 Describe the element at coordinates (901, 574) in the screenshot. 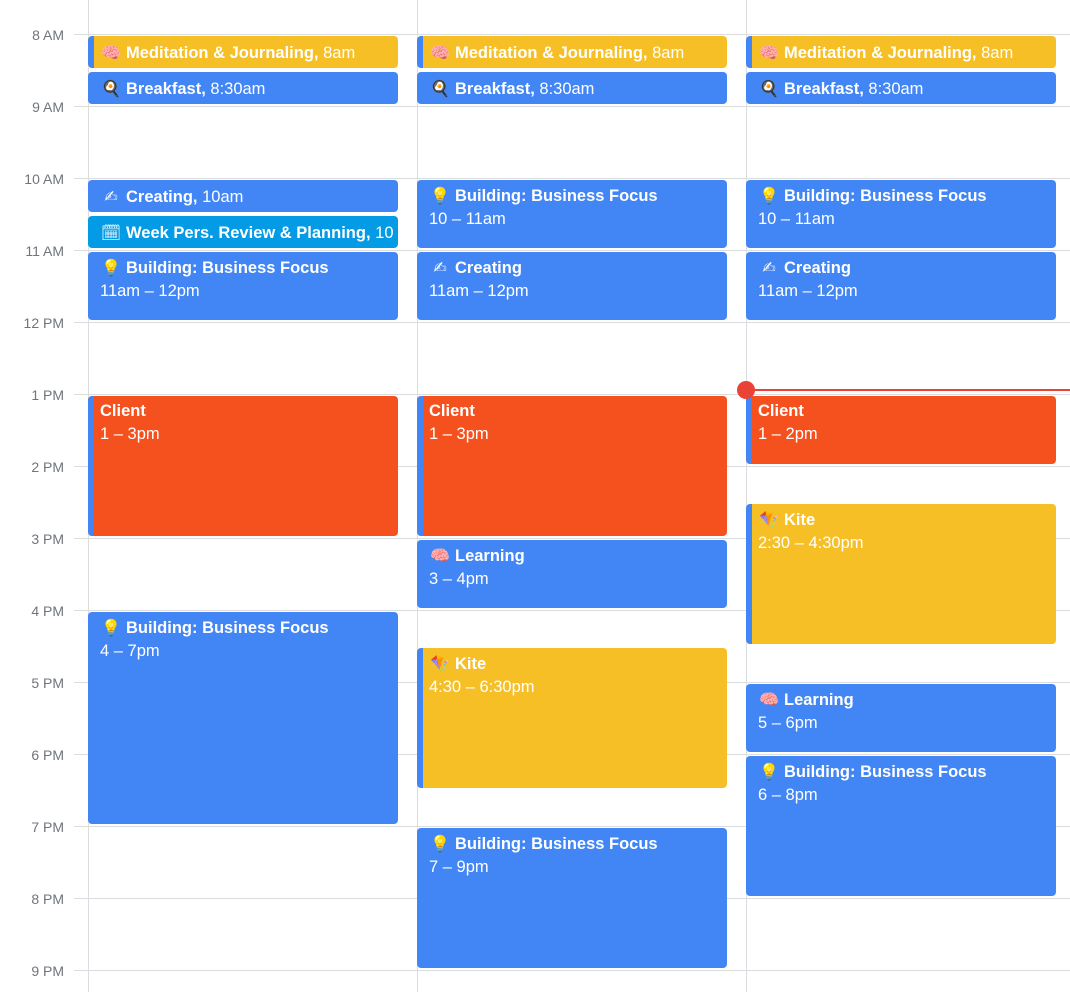

I see `event-kite: 🪁 Kite 2:30 – 4:30pm` at that location.